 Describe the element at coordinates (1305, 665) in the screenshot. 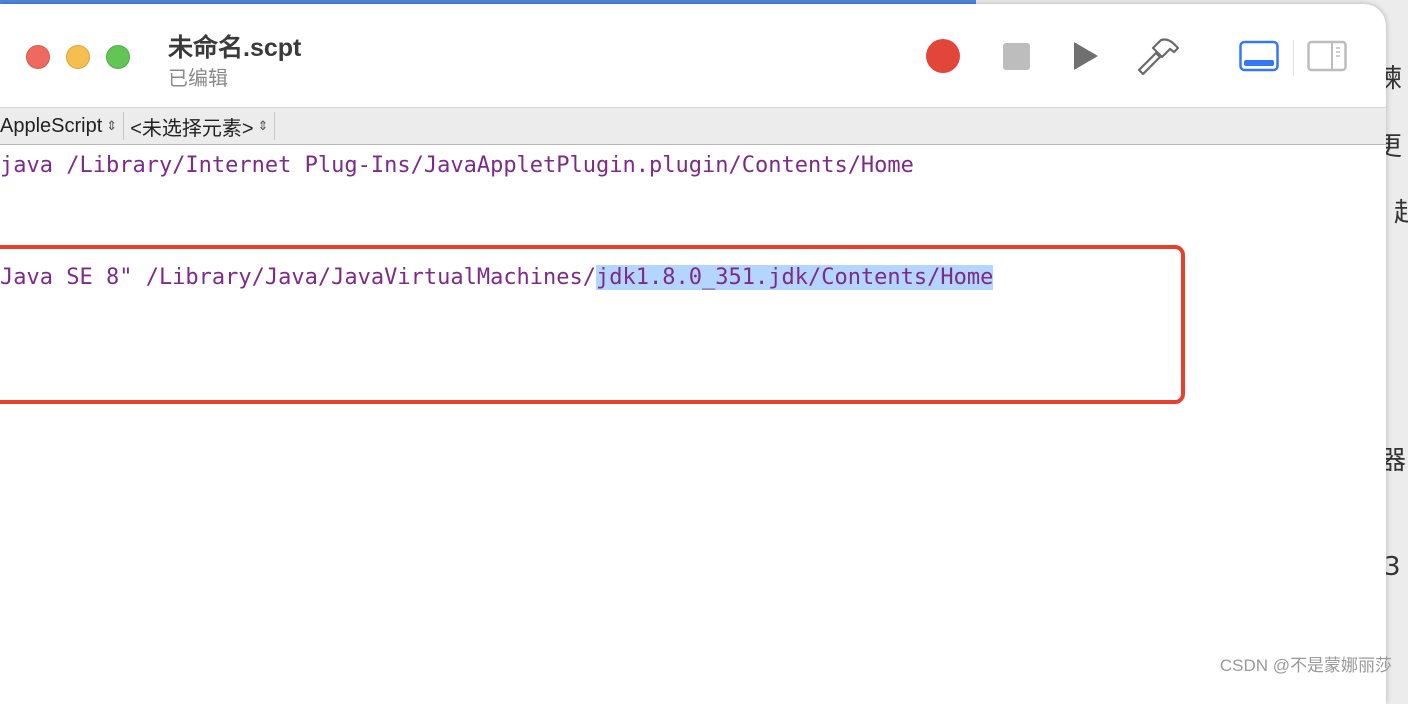

I see `watermark: CSDN @不是蒙娜丽莎` at that location.